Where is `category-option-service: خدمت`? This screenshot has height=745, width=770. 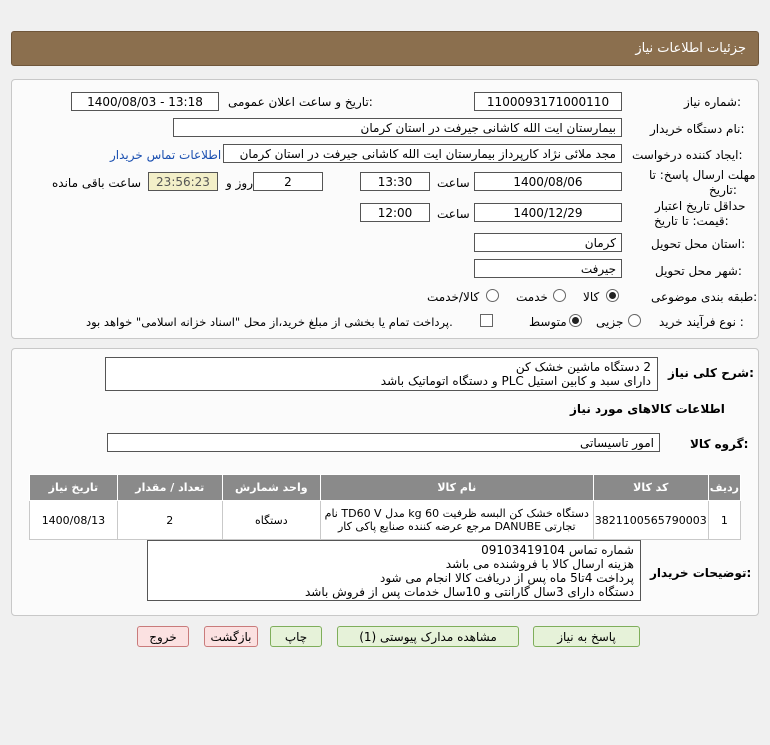 category-option-service: خدمت is located at coordinates (532, 297).